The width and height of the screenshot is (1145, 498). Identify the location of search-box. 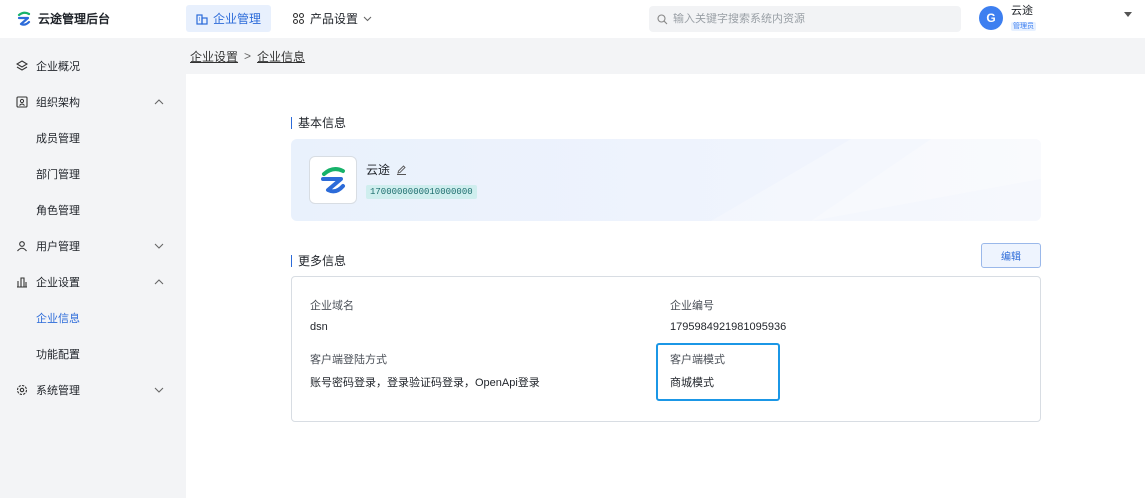
(805, 19).